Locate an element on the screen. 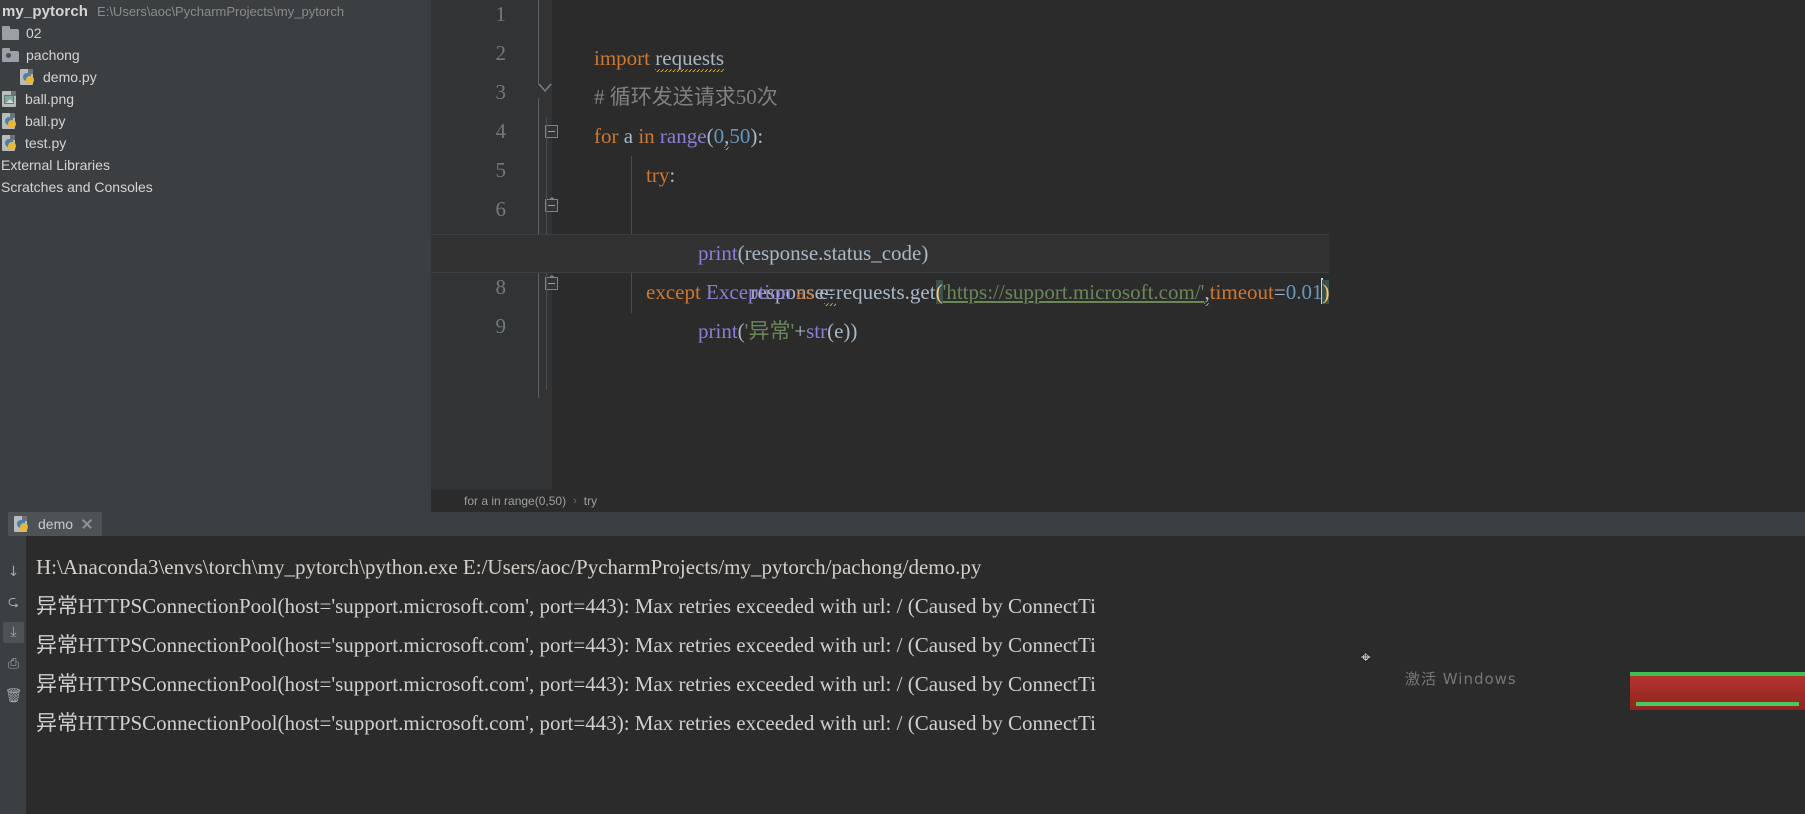 The width and height of the screenshot is (1805, 814). line-number: 8 is located at coordinates (501, 287).